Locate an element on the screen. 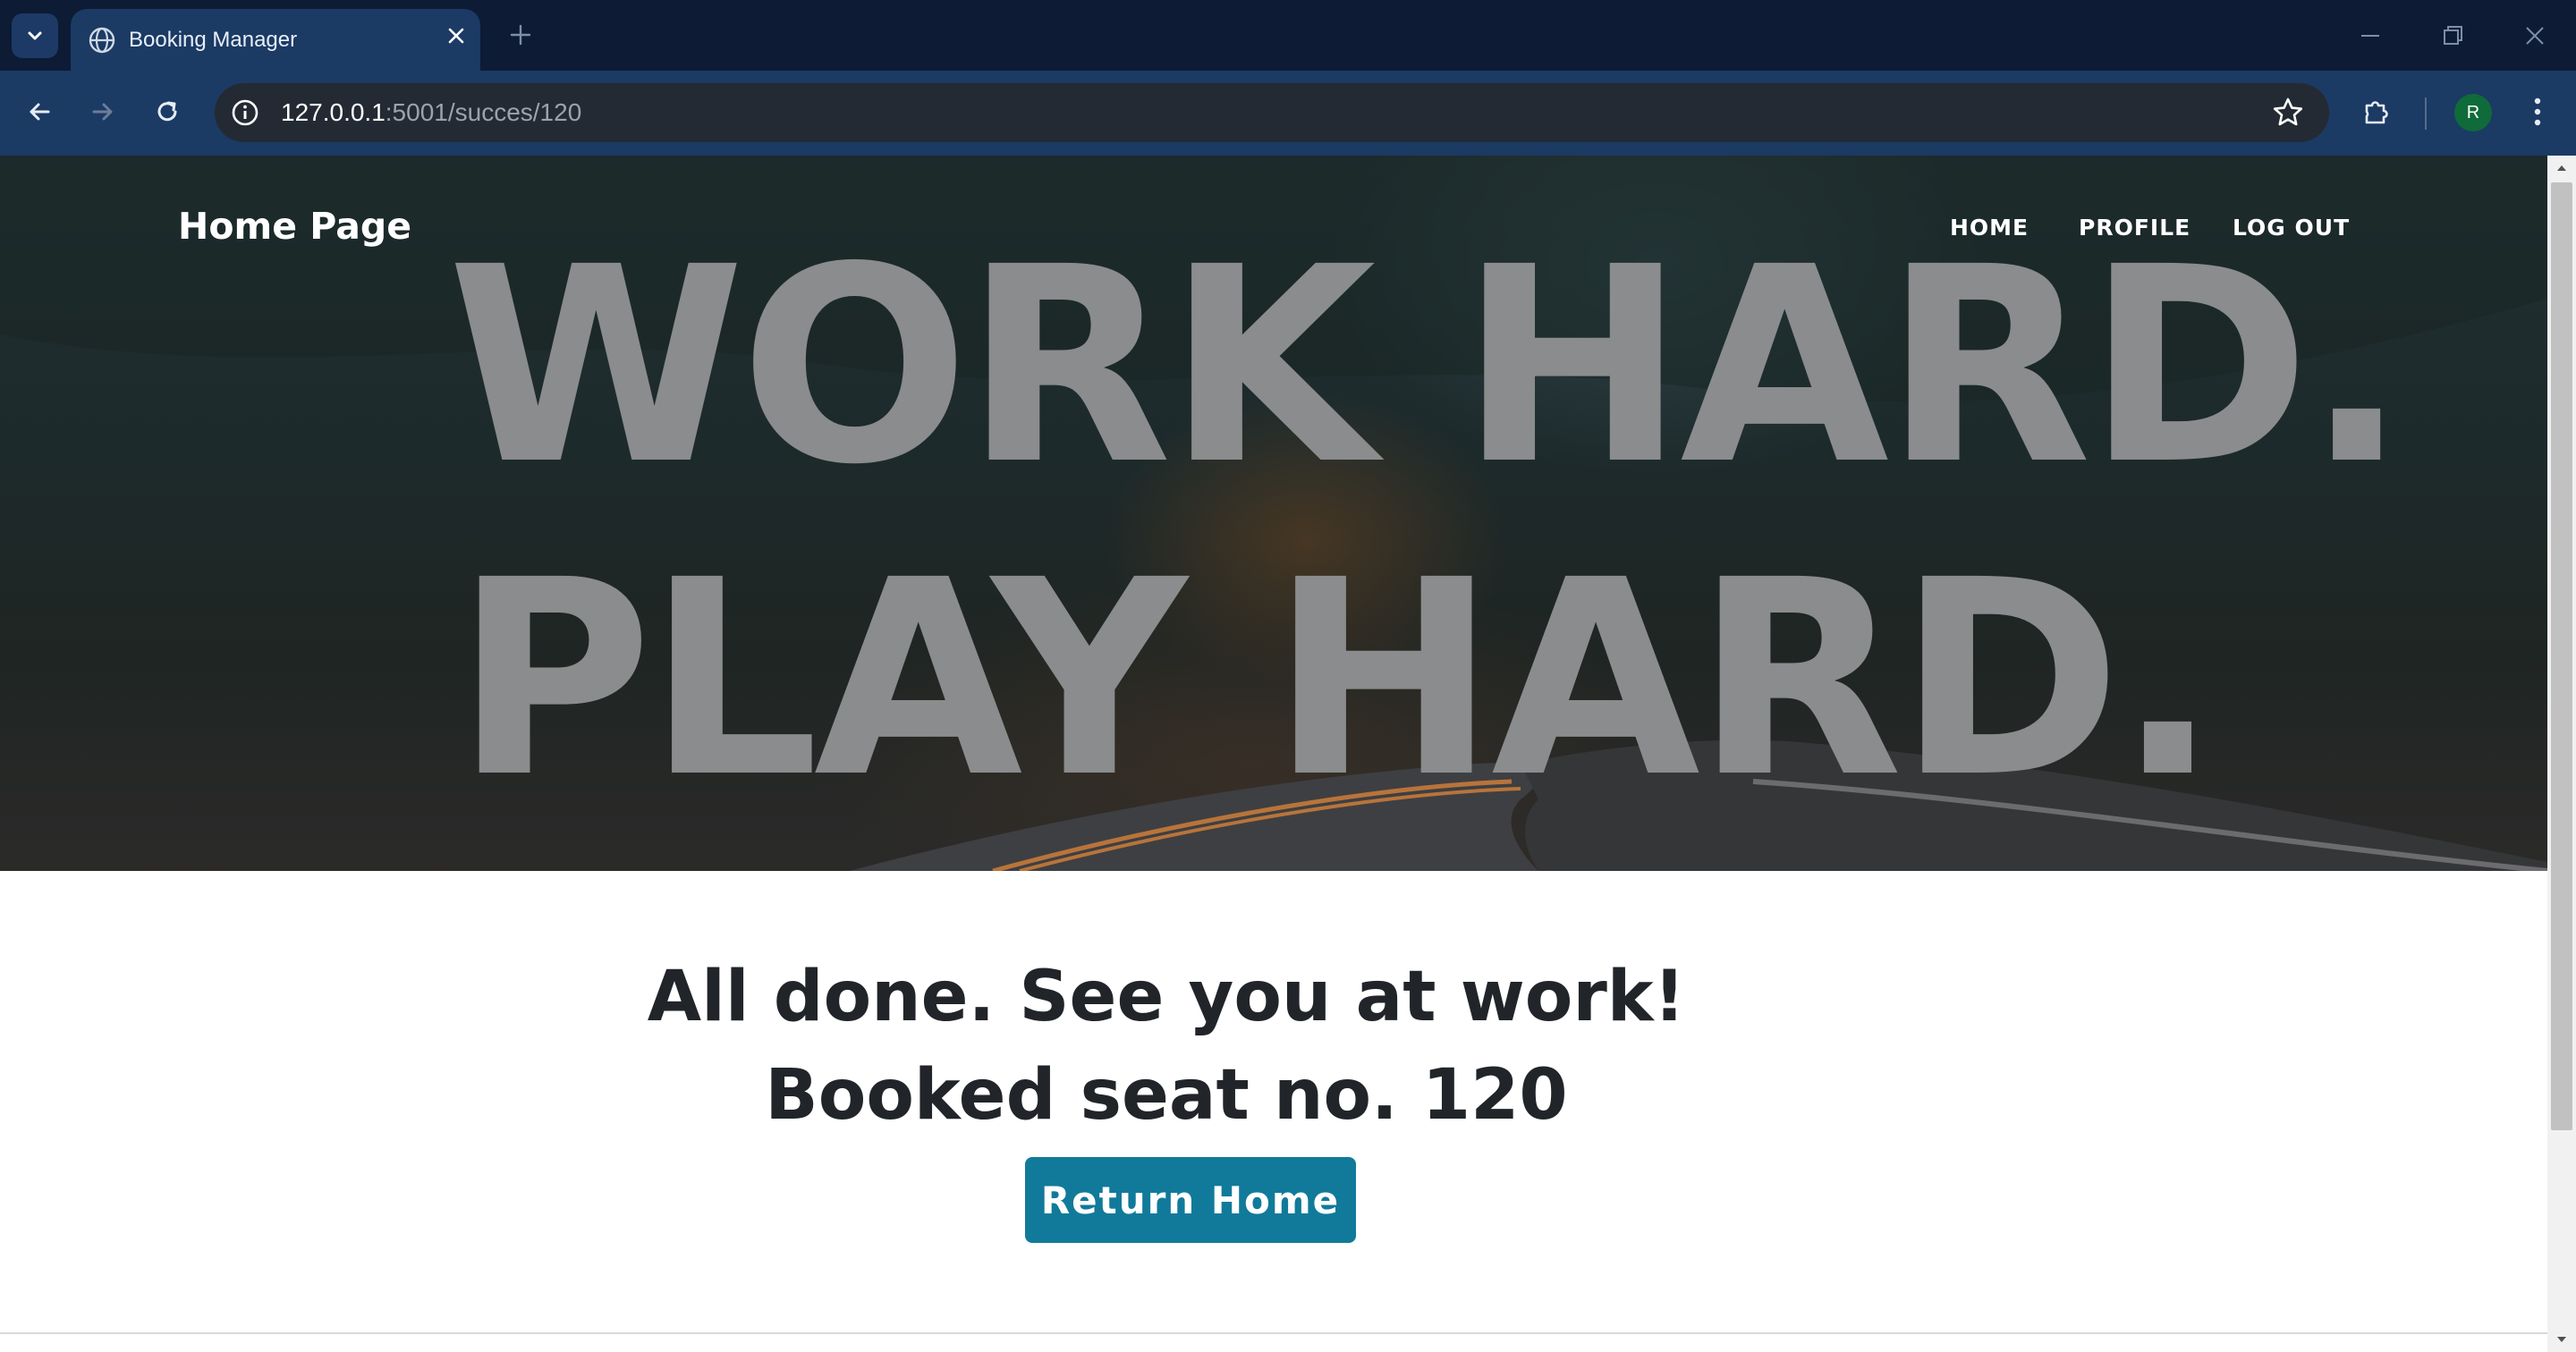  reload-button is located at coordinates (167, 111).